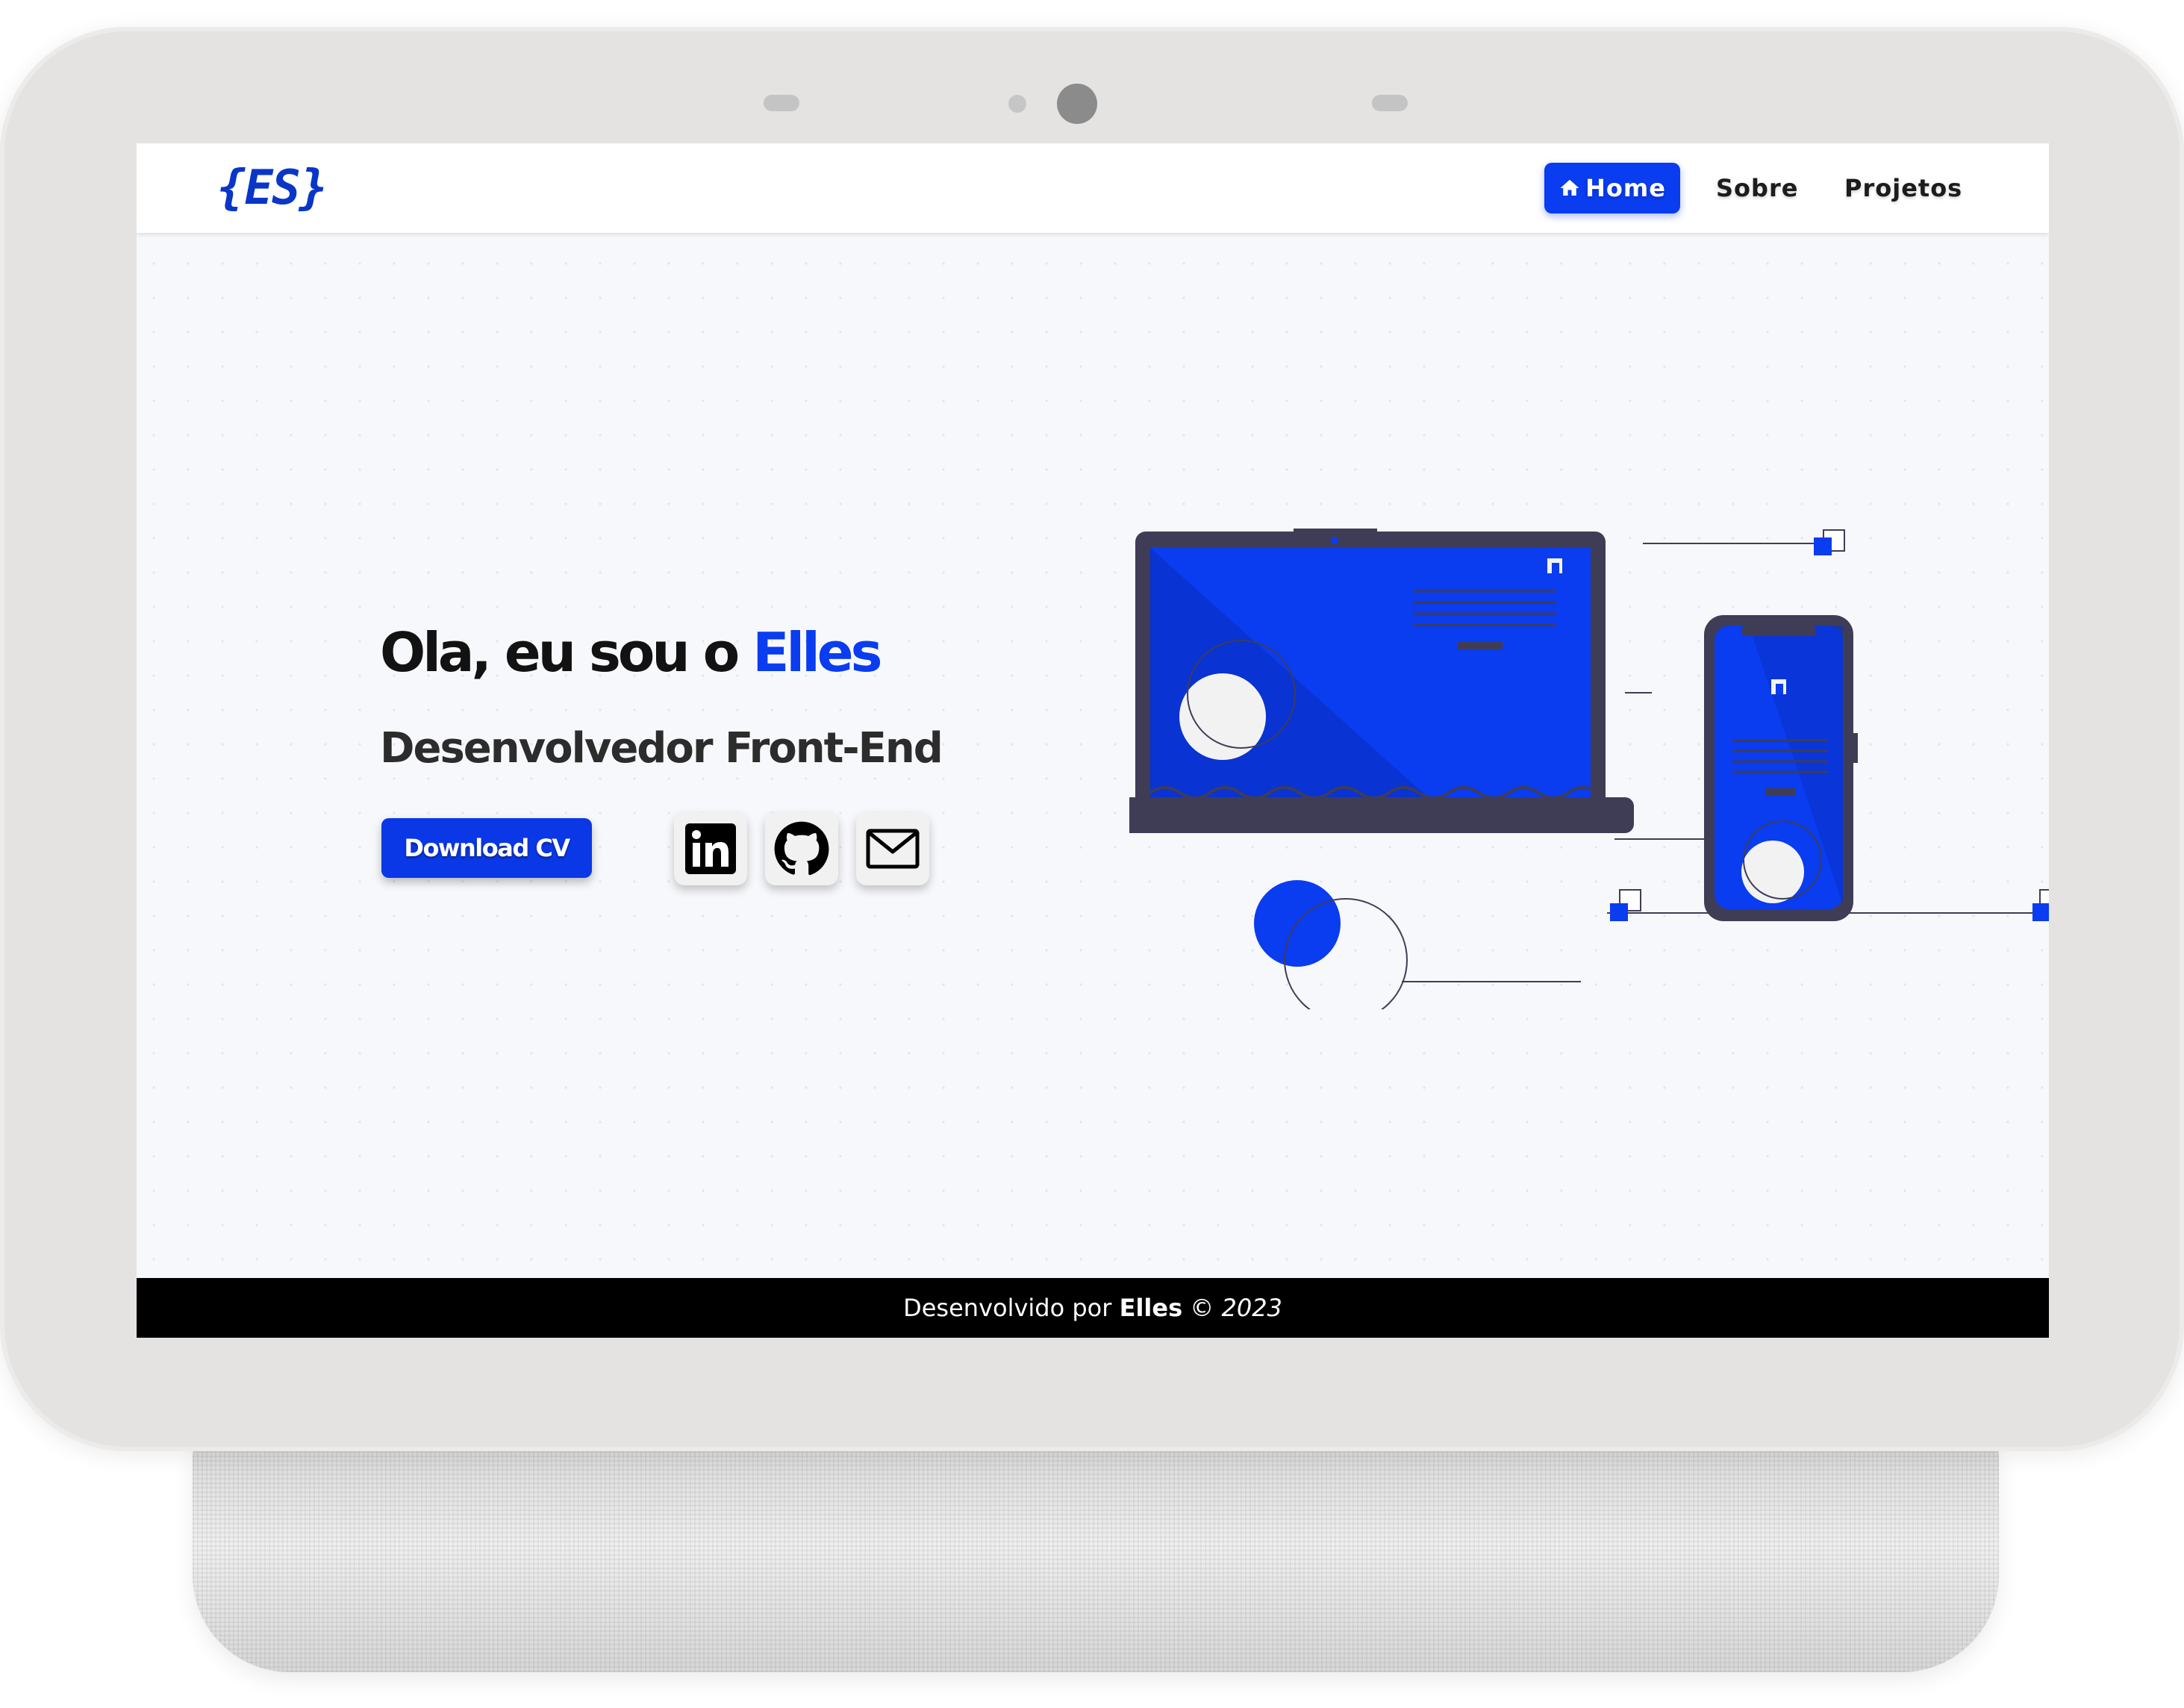 This screenshot has height=1708, width=2184. What do you see at coordinates (1589, 769) in the screenshot?
I see `devices-illustration` at bounding box center [1589, 769].